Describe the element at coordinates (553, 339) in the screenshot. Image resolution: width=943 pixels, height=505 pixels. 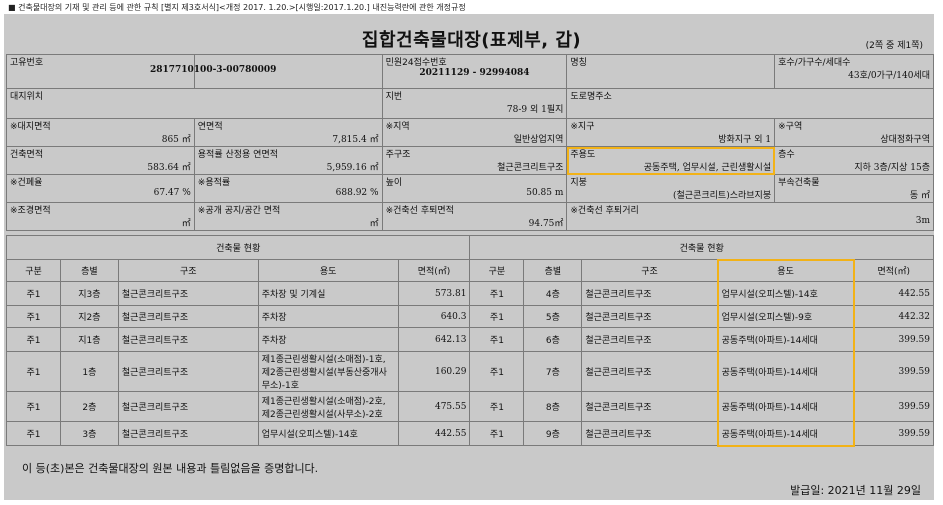
I see `right-cell-floor: 6층` at that location.